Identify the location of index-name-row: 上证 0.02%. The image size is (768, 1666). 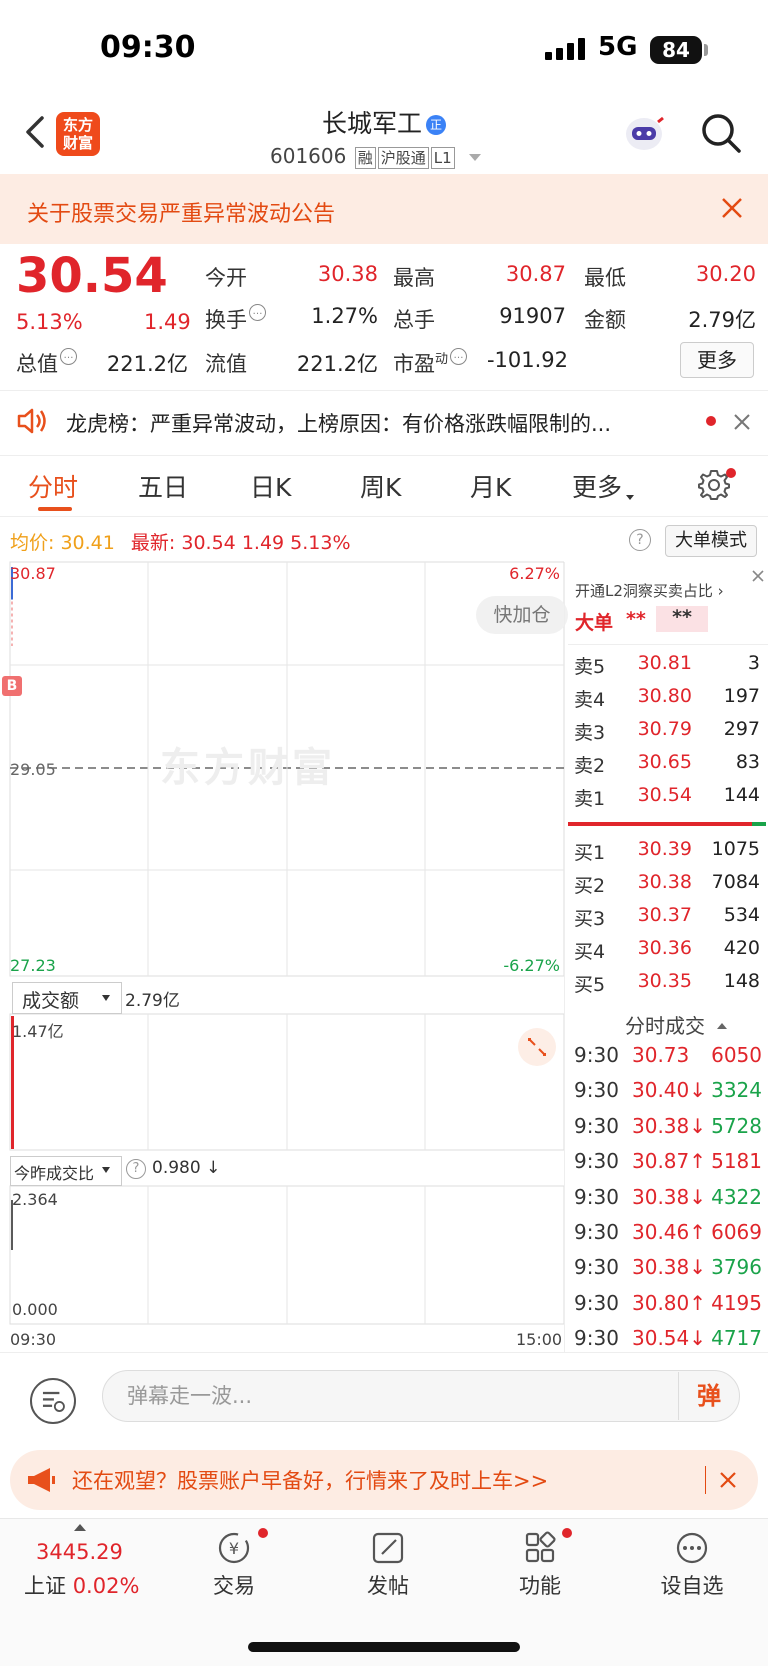
(81, 1585).